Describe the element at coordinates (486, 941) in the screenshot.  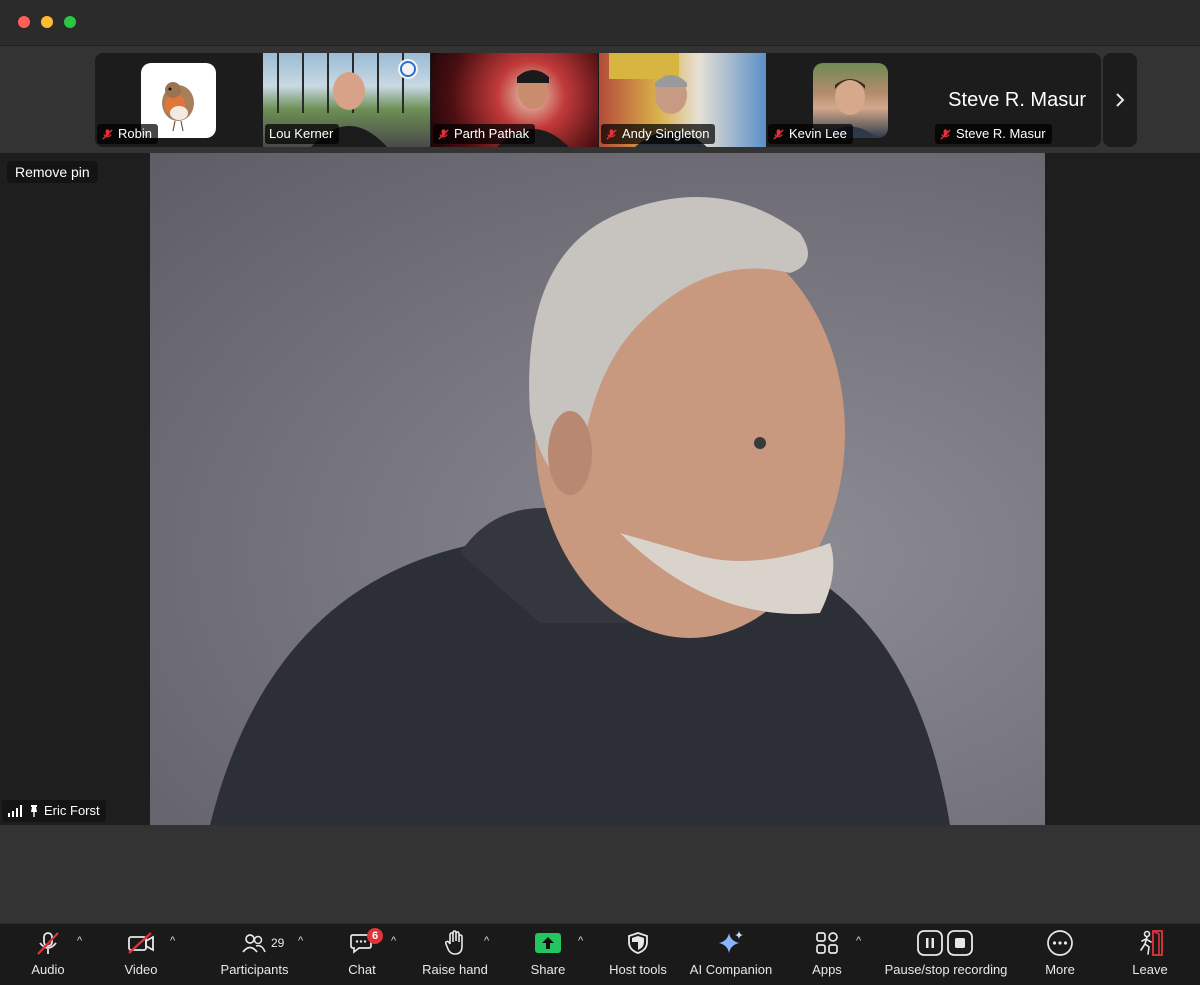
I see `reactions-options-caret: ^` at that location.